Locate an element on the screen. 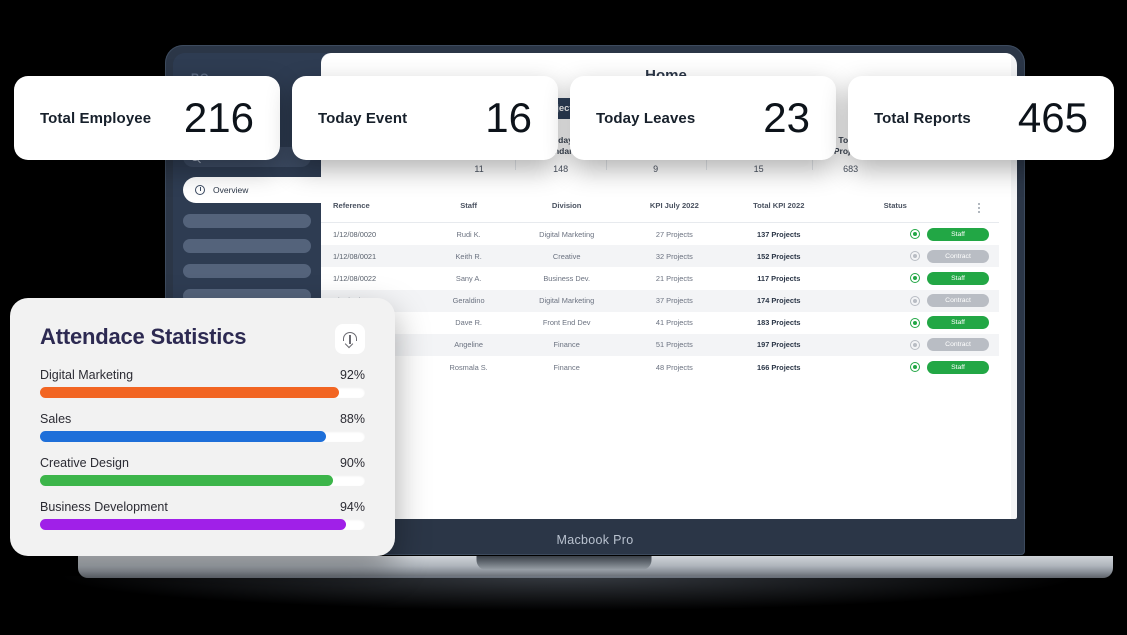 This screenshot has width=1127, height=635. attendance-item: Creative Design 90% is located at coordinates (202, 471).